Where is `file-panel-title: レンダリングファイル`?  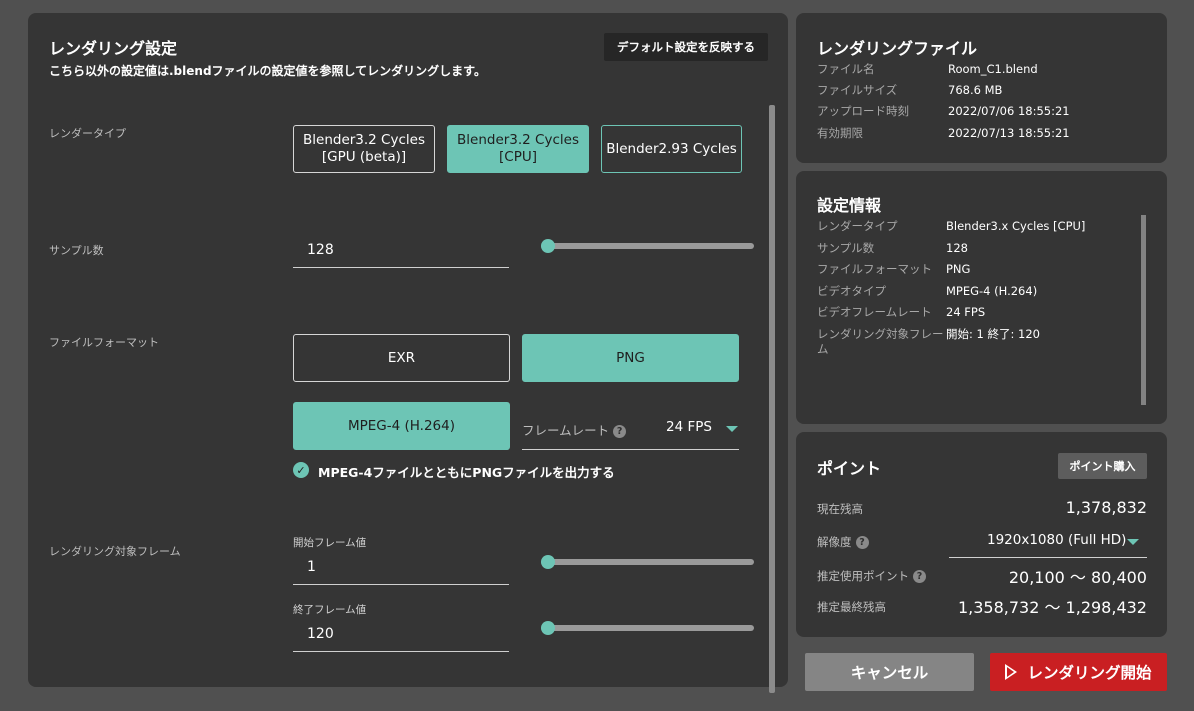
file-panel-title: レンダリングファイル is located at coordinates (897, 48).